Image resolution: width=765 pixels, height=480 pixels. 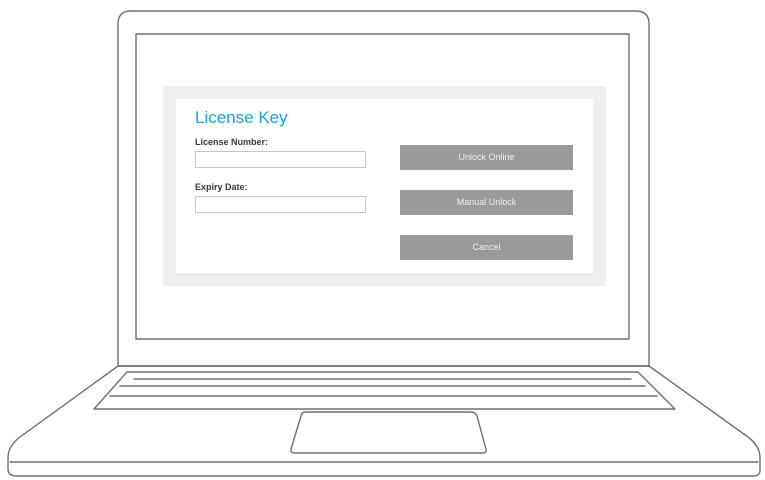 I want to click on cancel-button: Cancel, so click(x=486, y=247).